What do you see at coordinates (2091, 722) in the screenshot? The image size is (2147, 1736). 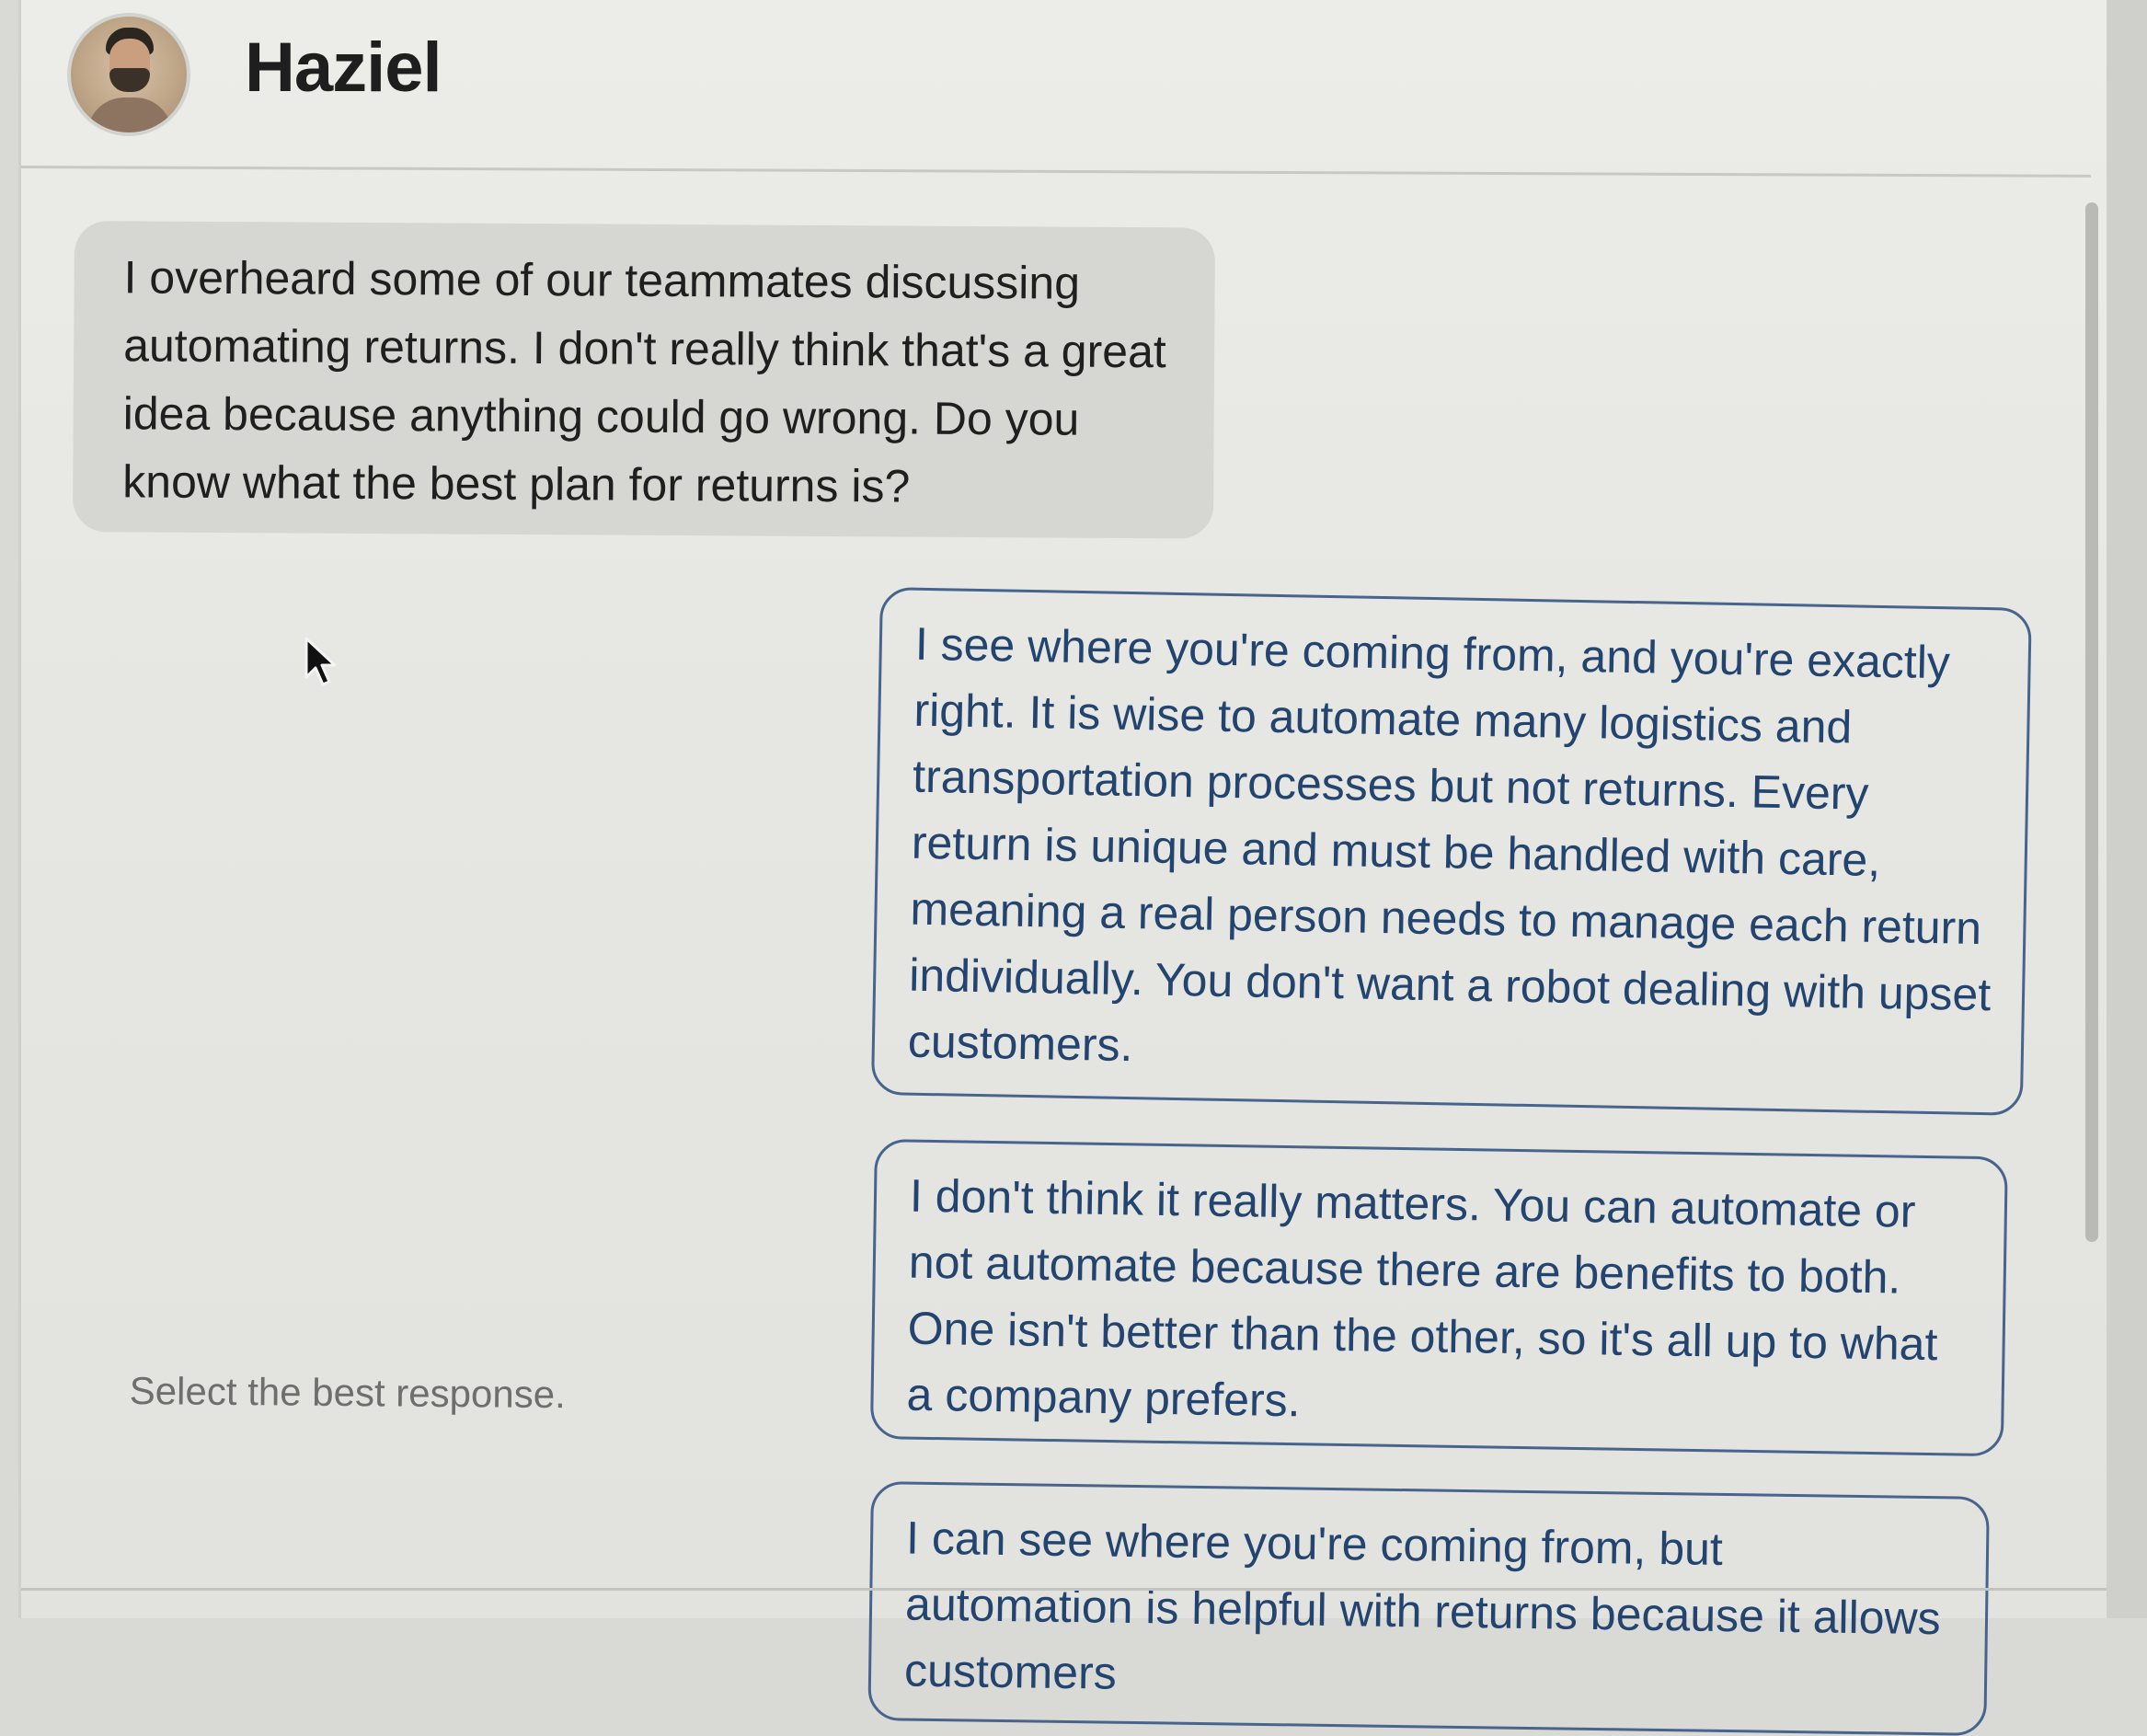 I see `scrollbar` at bounding box center [2091, 722].